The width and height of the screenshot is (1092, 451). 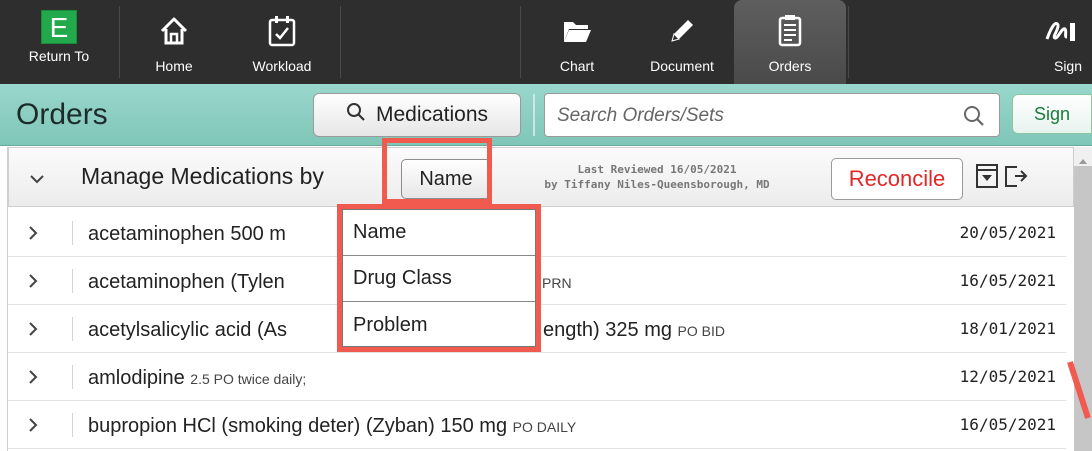 I want to click on medication-name: amlodipine 2.5 PO twice daily;, so click(x=197, y=378).